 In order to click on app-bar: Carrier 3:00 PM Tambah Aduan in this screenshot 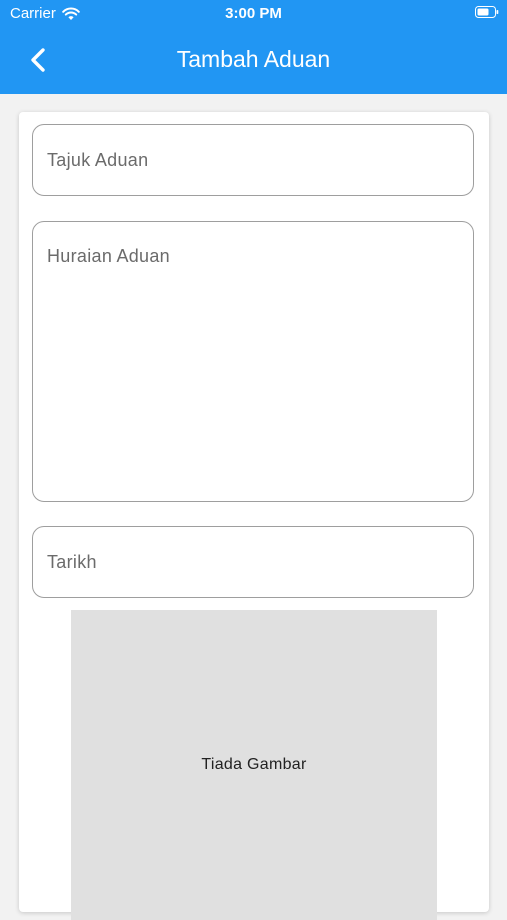, I will do `click(253, 47)`.